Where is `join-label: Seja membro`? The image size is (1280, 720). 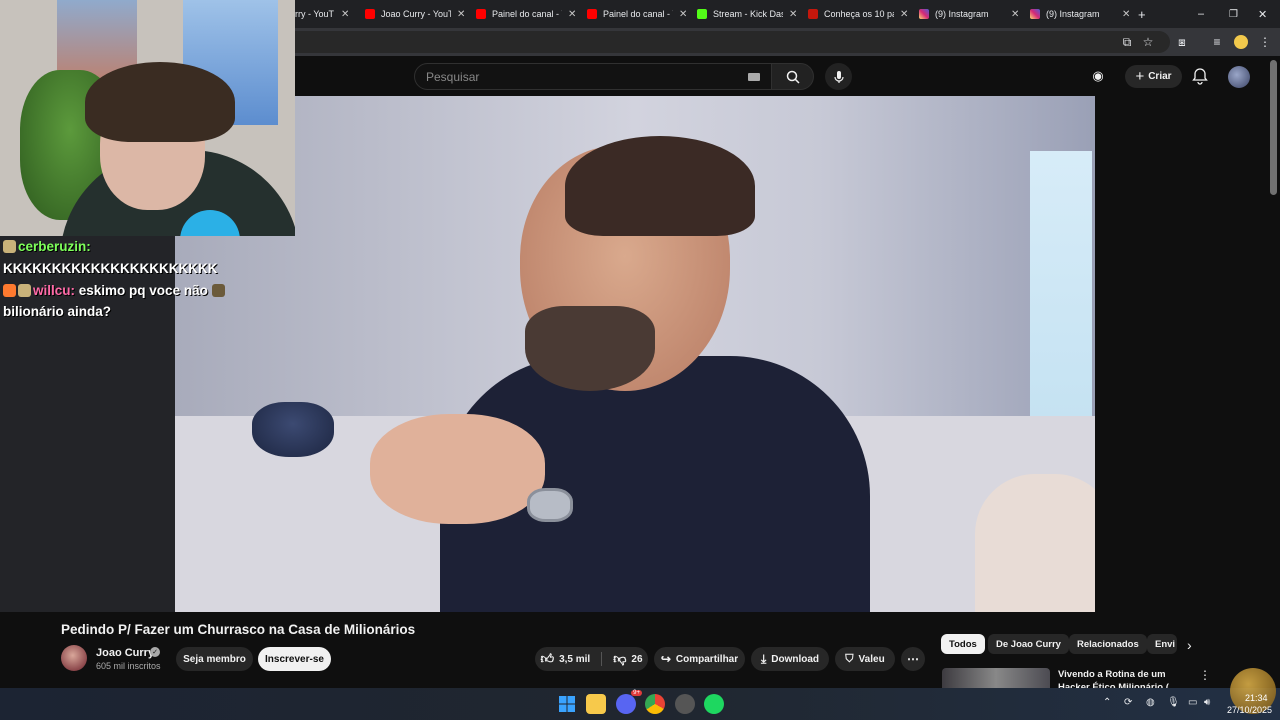
join-label: Seja membro is located at coordinates (214, 659).